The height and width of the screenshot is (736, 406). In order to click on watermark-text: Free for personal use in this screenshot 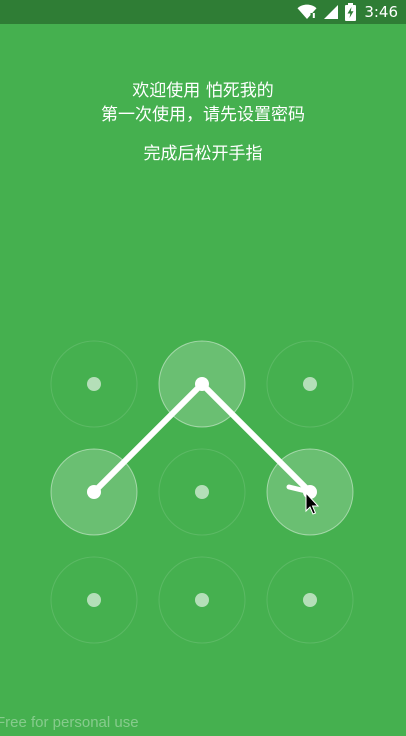, I will do `click(69, 722)`.